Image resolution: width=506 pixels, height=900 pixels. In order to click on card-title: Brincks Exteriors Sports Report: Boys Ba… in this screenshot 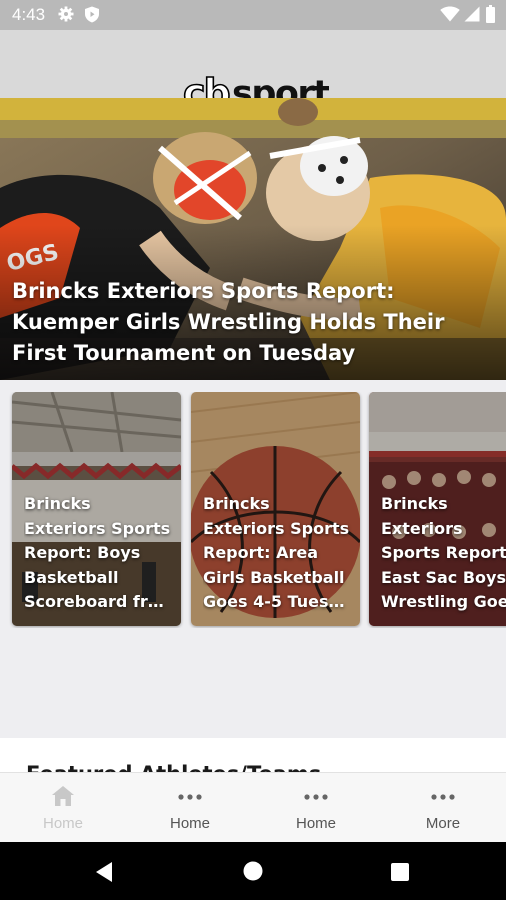, I will do `click(97, 552)`.